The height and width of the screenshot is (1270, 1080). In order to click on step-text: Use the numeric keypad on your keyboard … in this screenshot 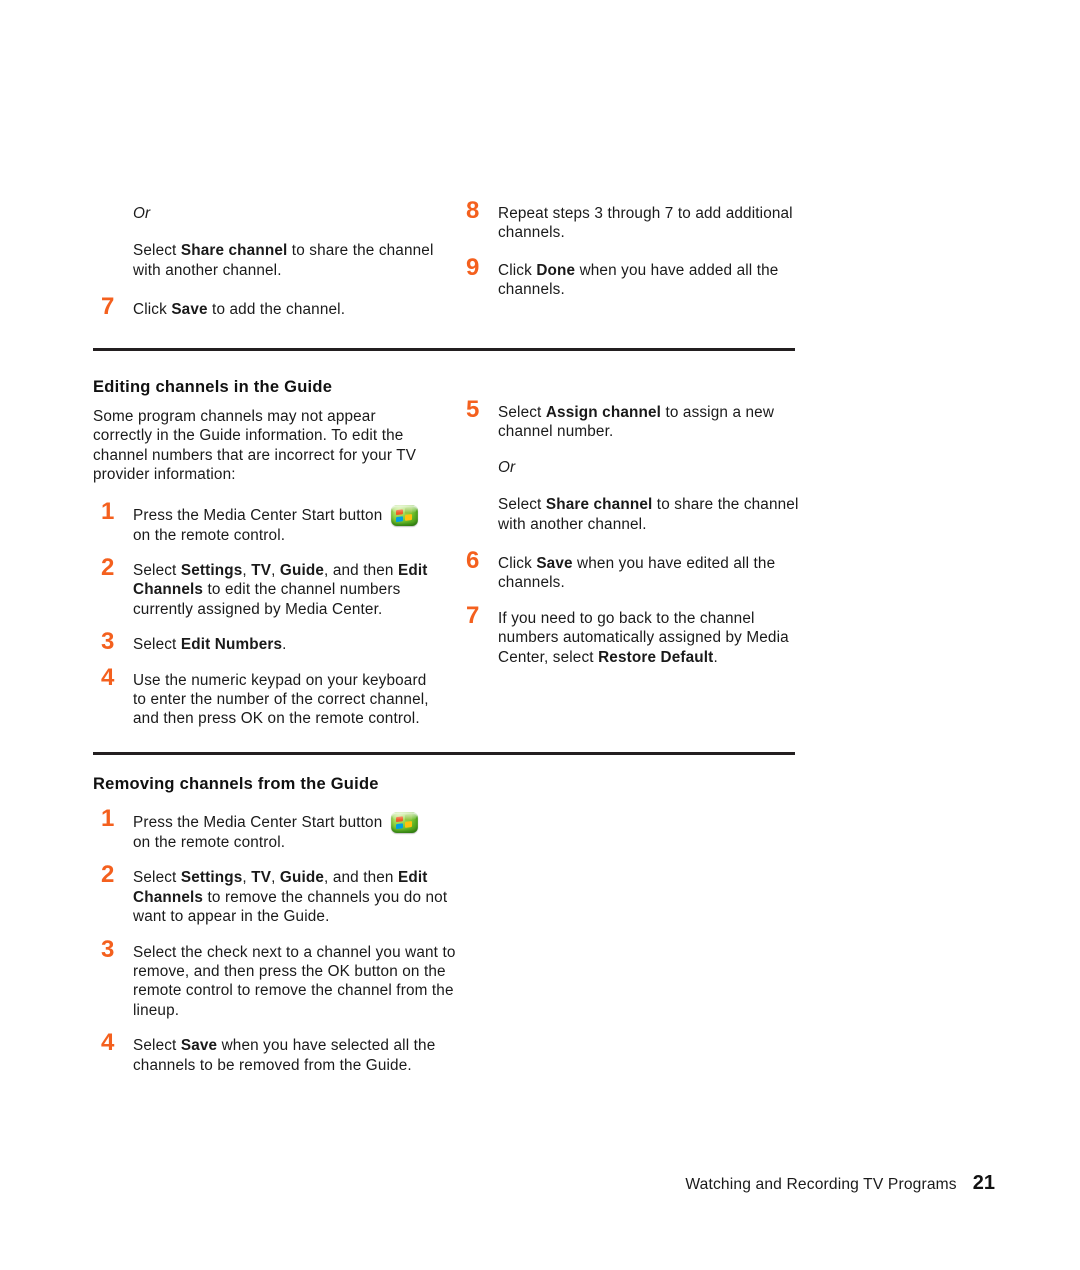, I will do `click(281, 699)`.